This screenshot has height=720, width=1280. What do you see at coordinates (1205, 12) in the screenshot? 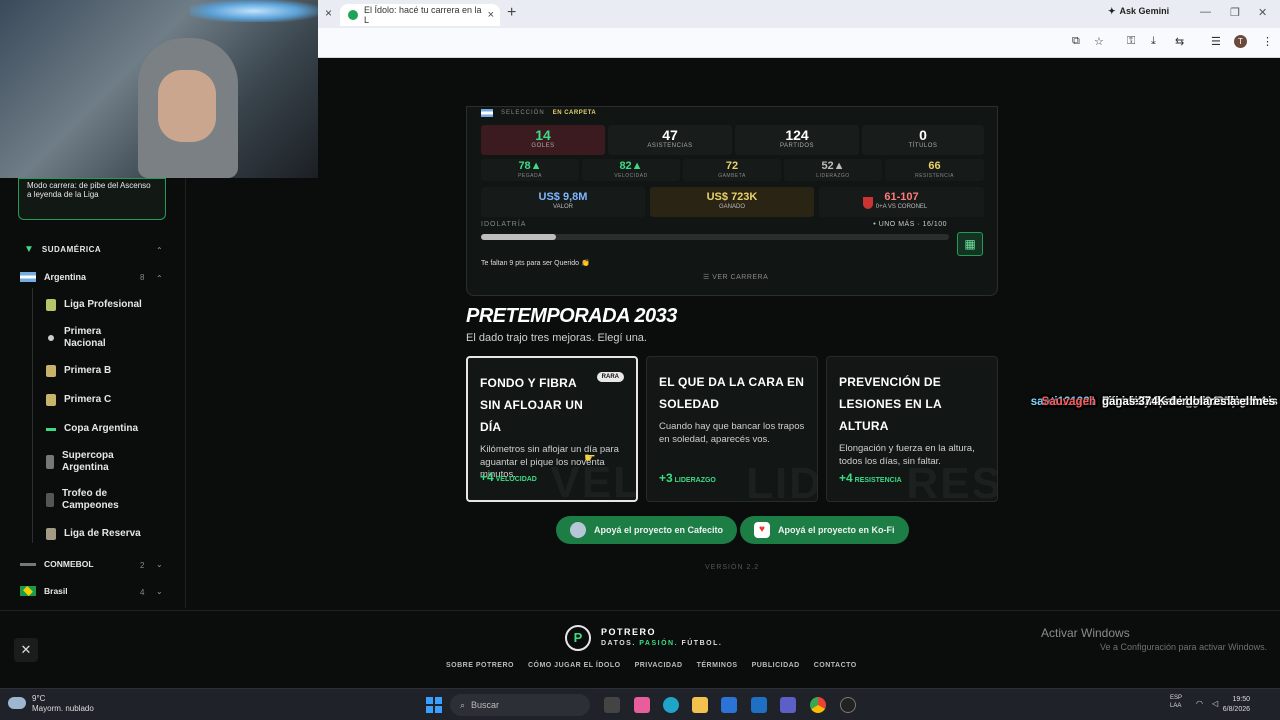
I see `minimize-icon: —` at bounding box center [1205, 12].